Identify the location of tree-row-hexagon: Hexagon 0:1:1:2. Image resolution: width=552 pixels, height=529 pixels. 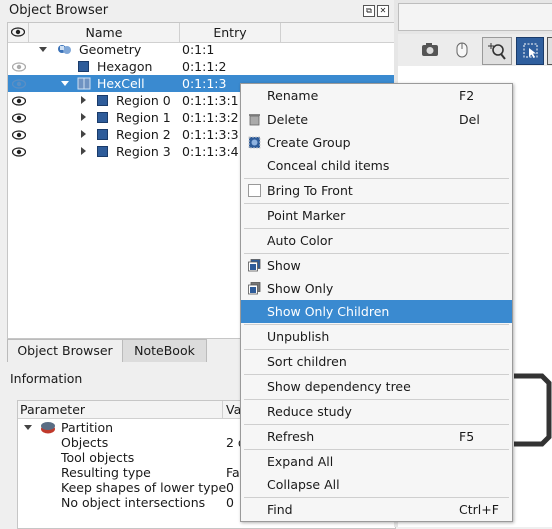
(201, 66).